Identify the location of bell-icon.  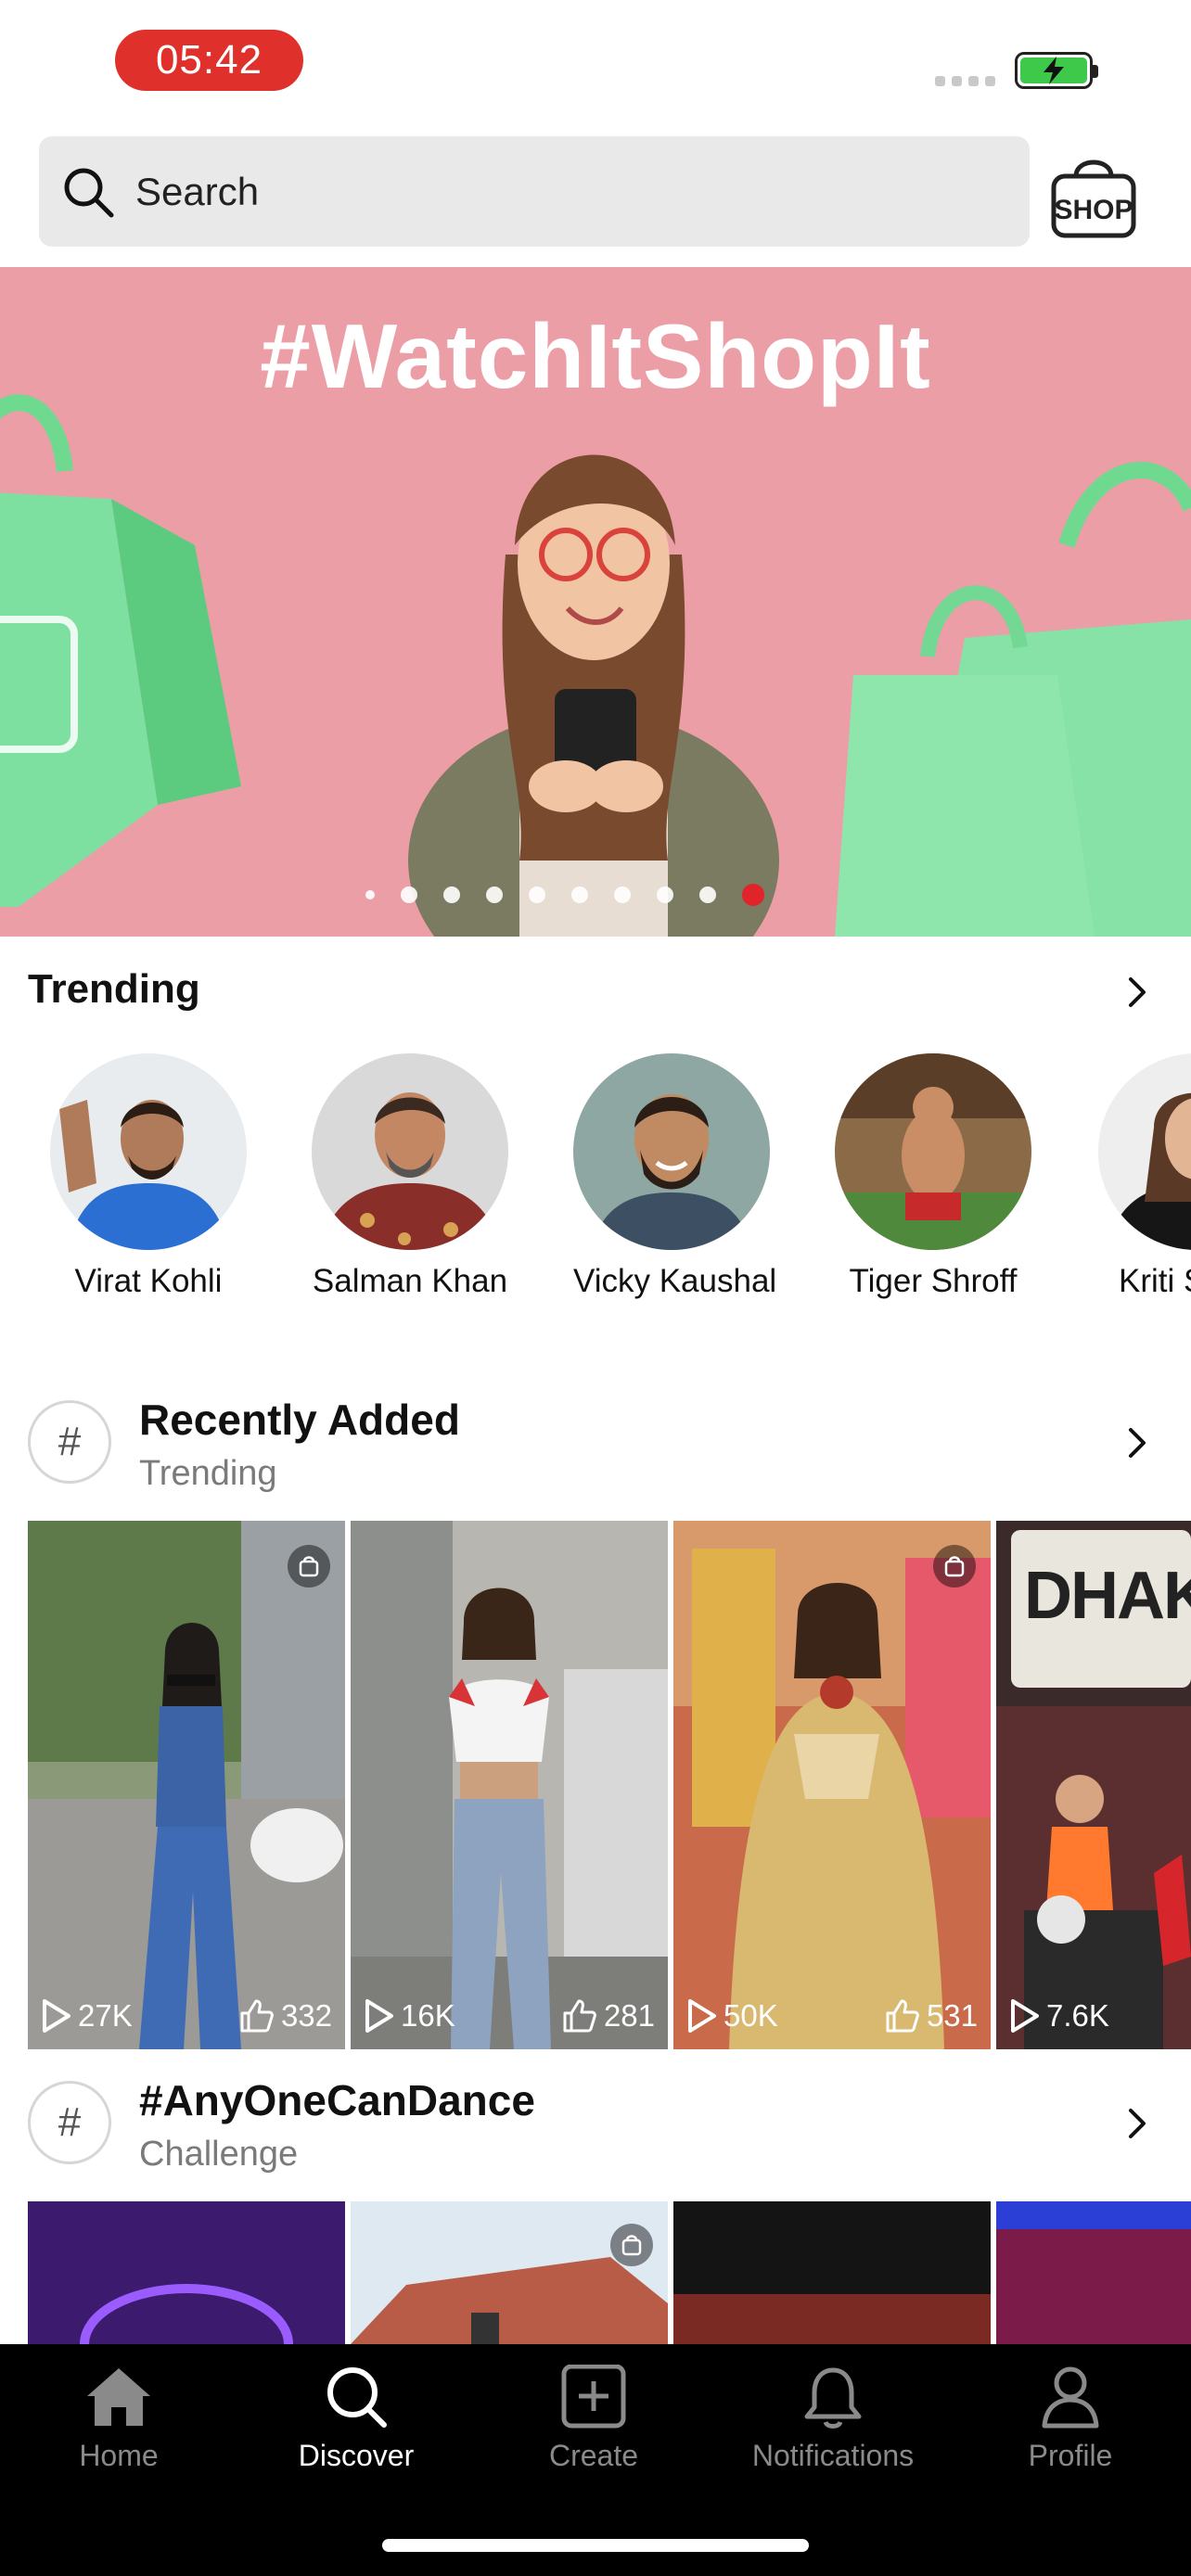
(833, 2398).